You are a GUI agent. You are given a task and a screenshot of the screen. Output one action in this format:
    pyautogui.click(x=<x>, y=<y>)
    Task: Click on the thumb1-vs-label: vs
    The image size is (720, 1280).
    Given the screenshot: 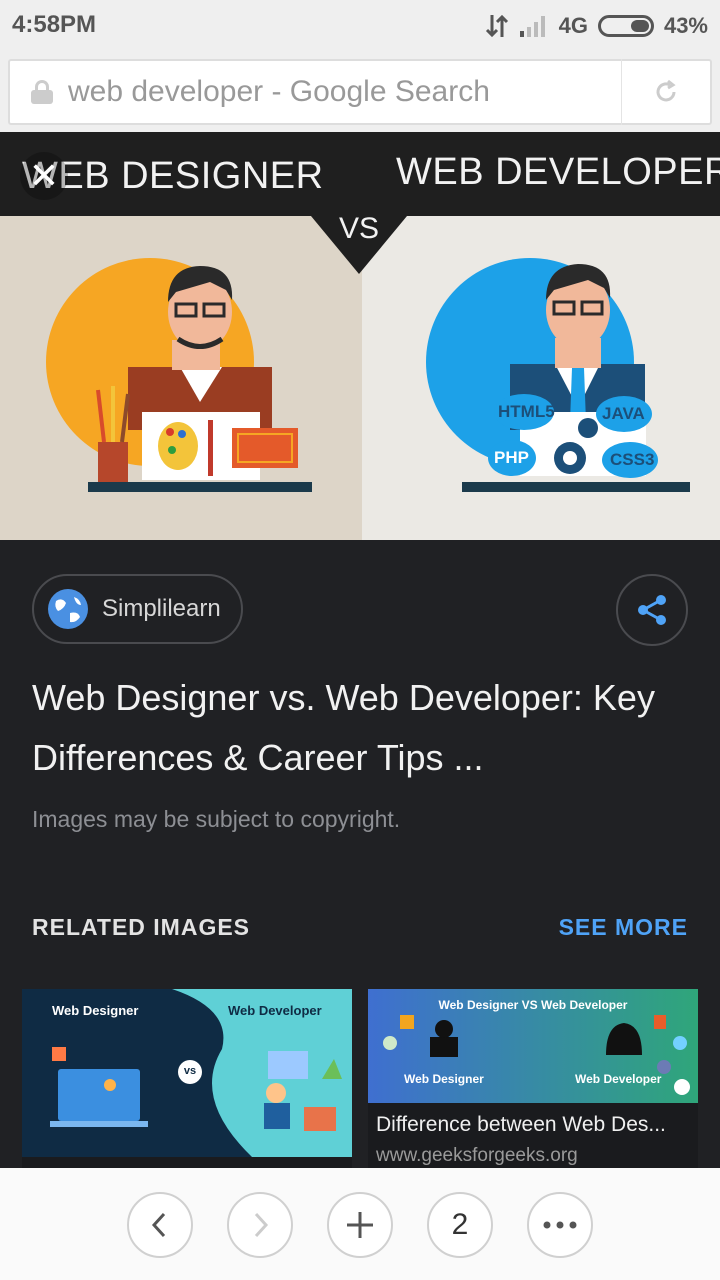 What is the action you would take?
    pyautogui.click(x=190, y=1071)
    